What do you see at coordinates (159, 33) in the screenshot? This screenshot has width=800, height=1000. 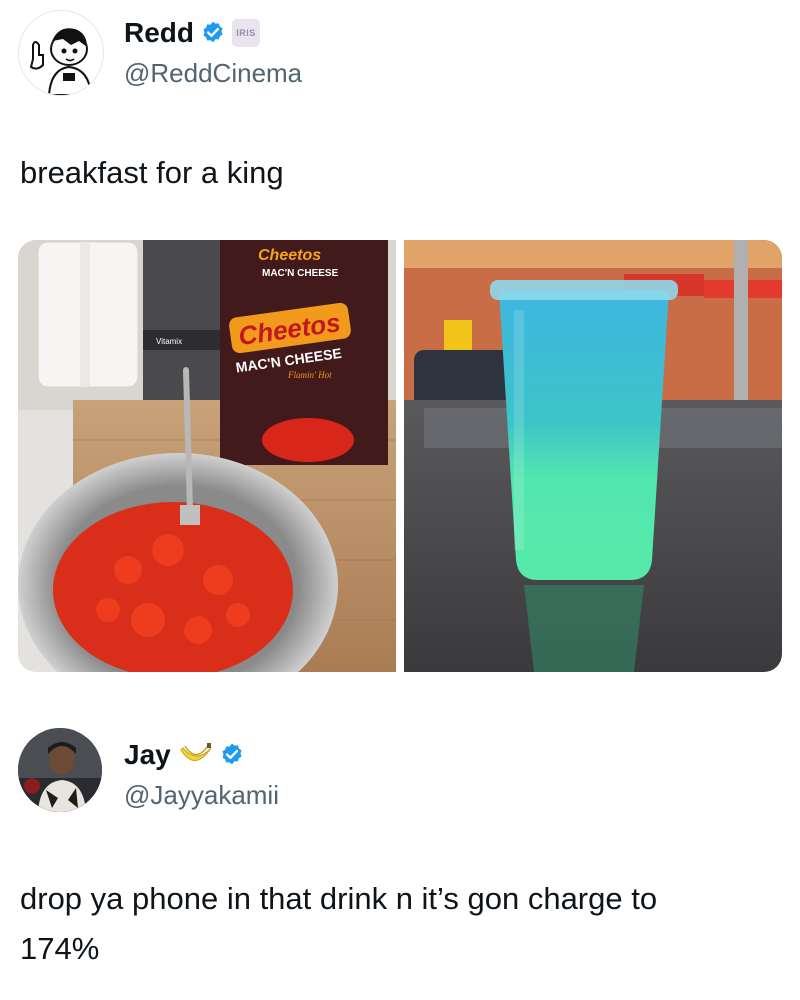 I see `display-name-redd: Redd` at bounding box center [159, 33].